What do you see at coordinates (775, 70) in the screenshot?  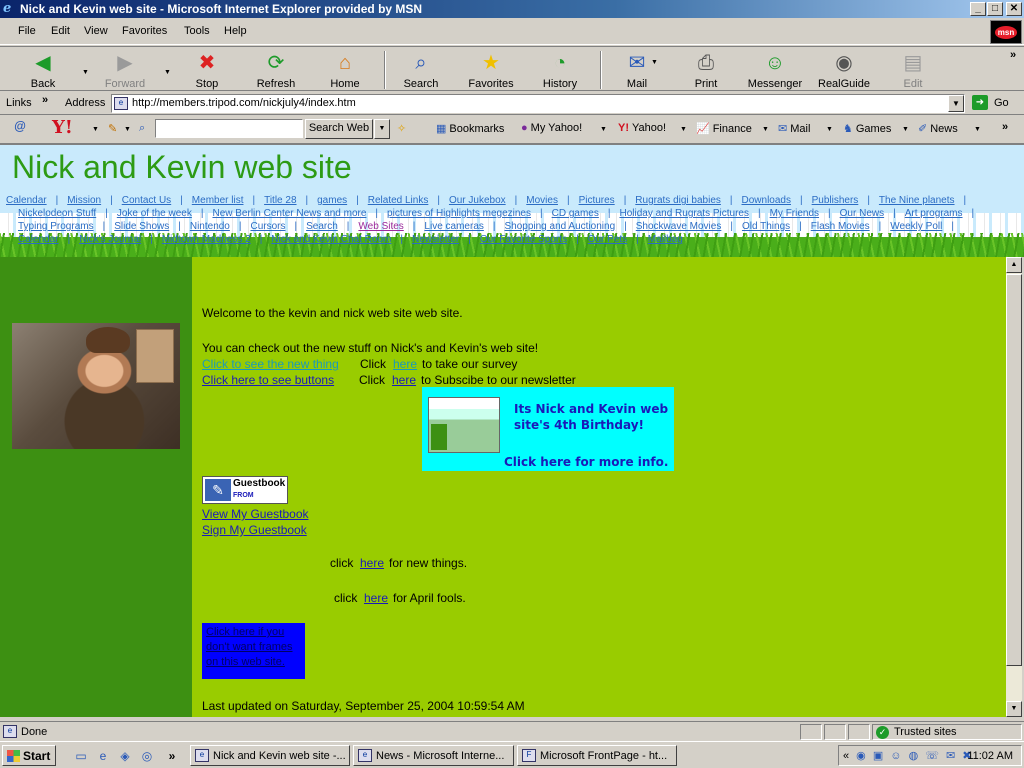 I see `messenger-button: ☺ Messenger` at bounding box center [775, 70].